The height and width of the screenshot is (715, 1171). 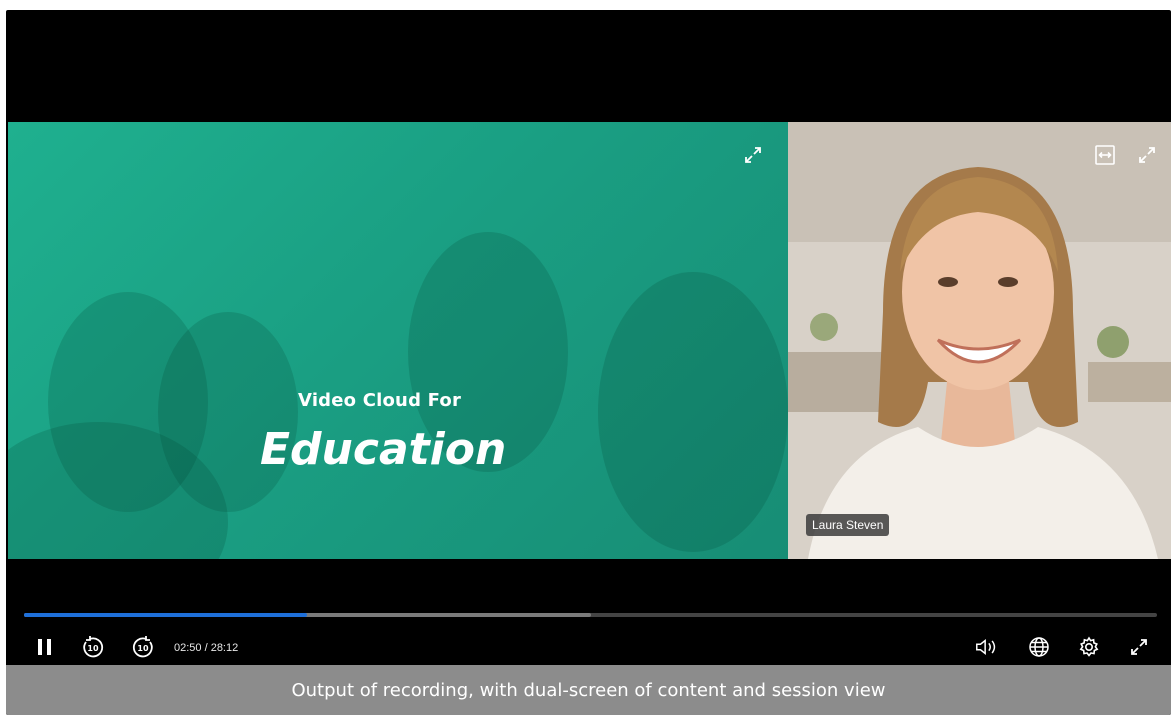 What do you see at coordinates (383, 449) in the screenshot?
I see `slide-title: Education` at bounding box center [383, 449].